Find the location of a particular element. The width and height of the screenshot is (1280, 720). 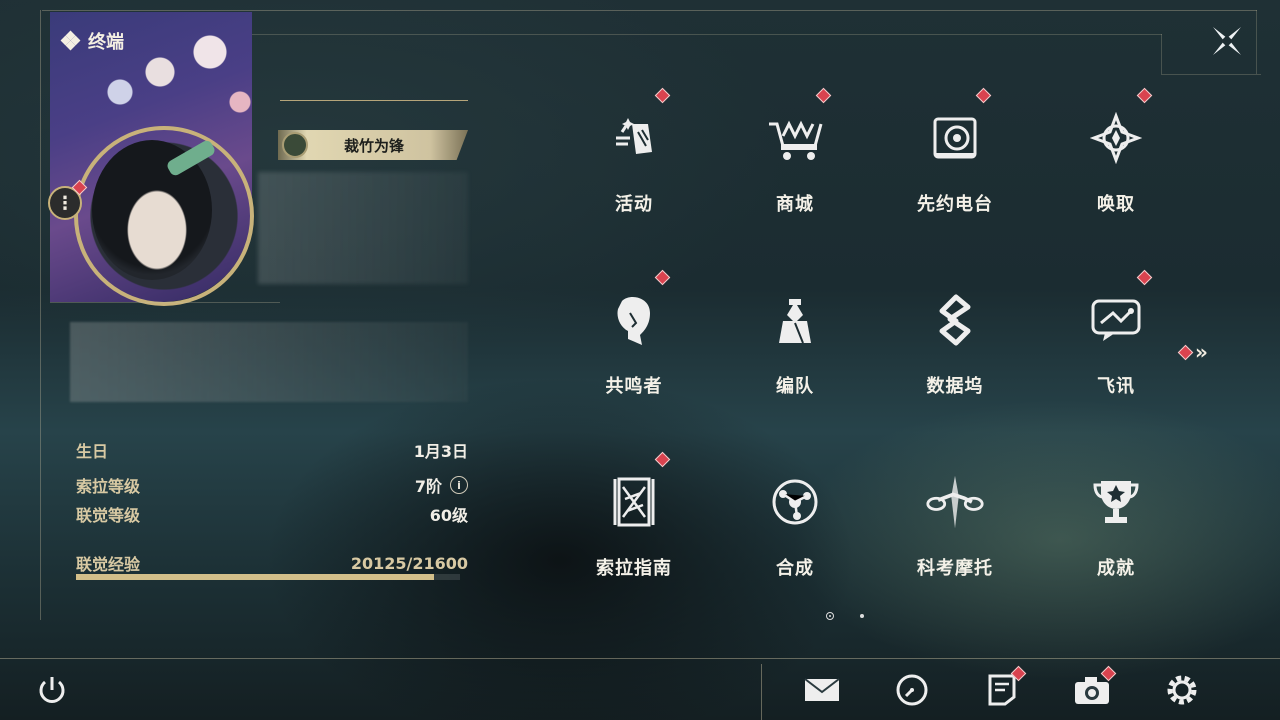

menu-tile-activity: 活动 is located at coordinates (634, 156).